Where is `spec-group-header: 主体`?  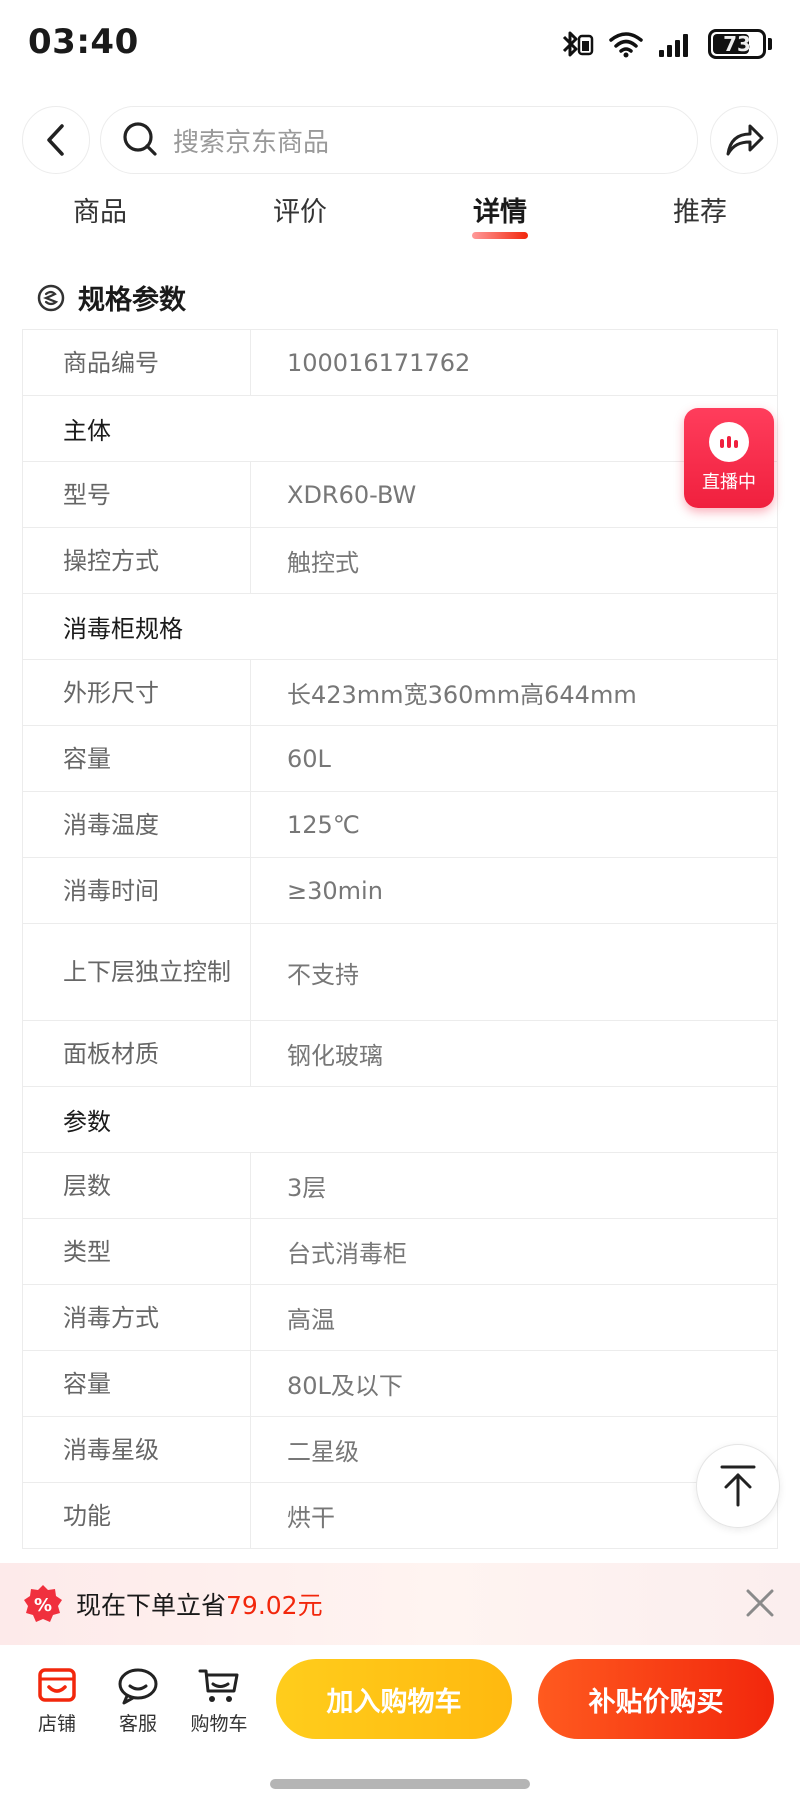 spec-group-header: 主体 is located at coordinates (400, 429).